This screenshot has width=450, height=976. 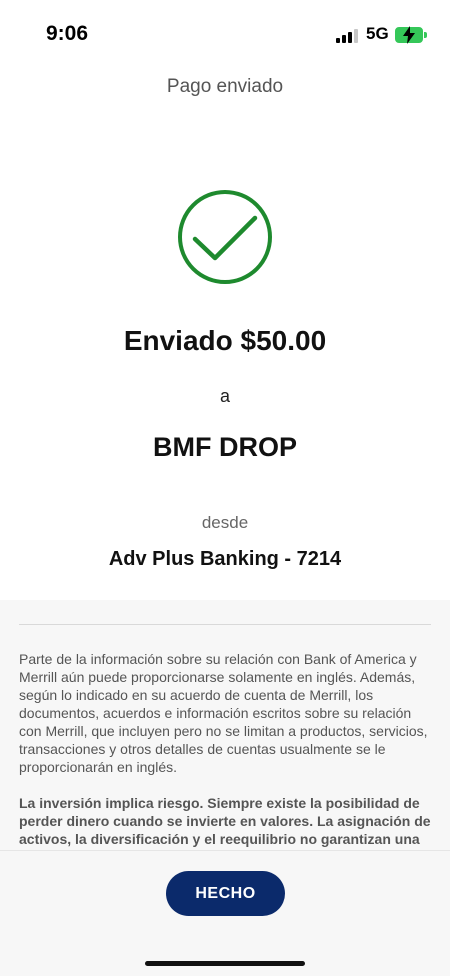 What do you see at coordinates (377, 33) in the screenshot?
I see `network-type: 5G` at bounding box center [377, 33].